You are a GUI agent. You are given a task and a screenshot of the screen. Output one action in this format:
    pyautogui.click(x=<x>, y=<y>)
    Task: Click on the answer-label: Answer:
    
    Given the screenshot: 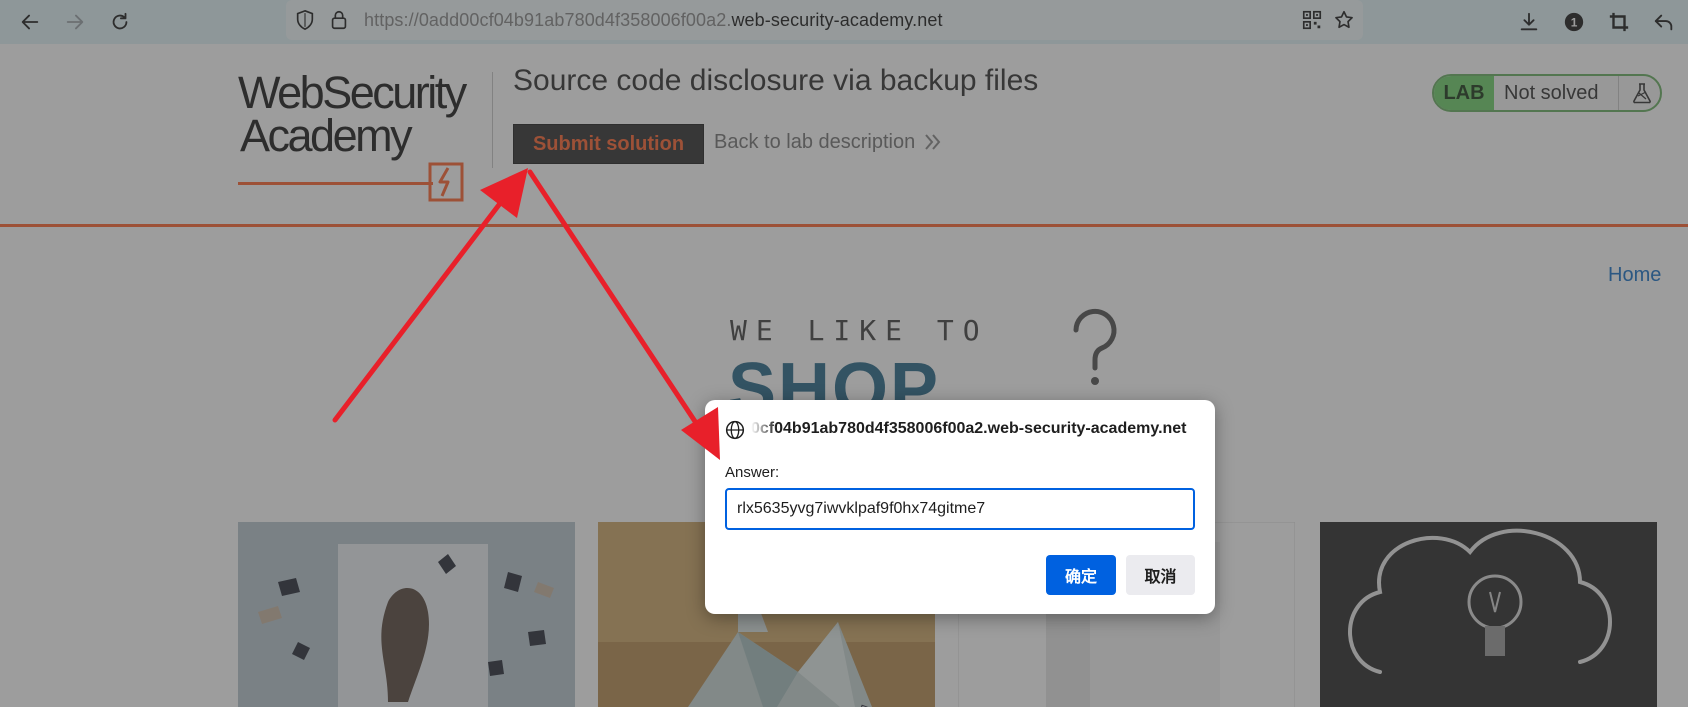 What is the action you would take?
    pyautogui.click(x=752, y=472)
    